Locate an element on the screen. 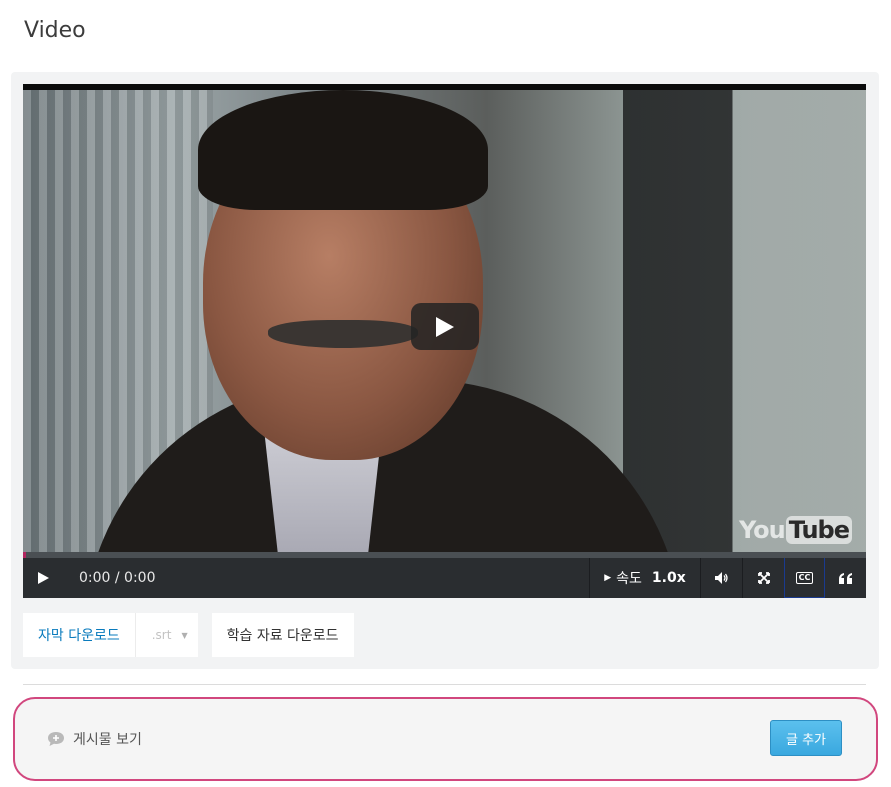  volume-icon is located at coordinates (721, 578).